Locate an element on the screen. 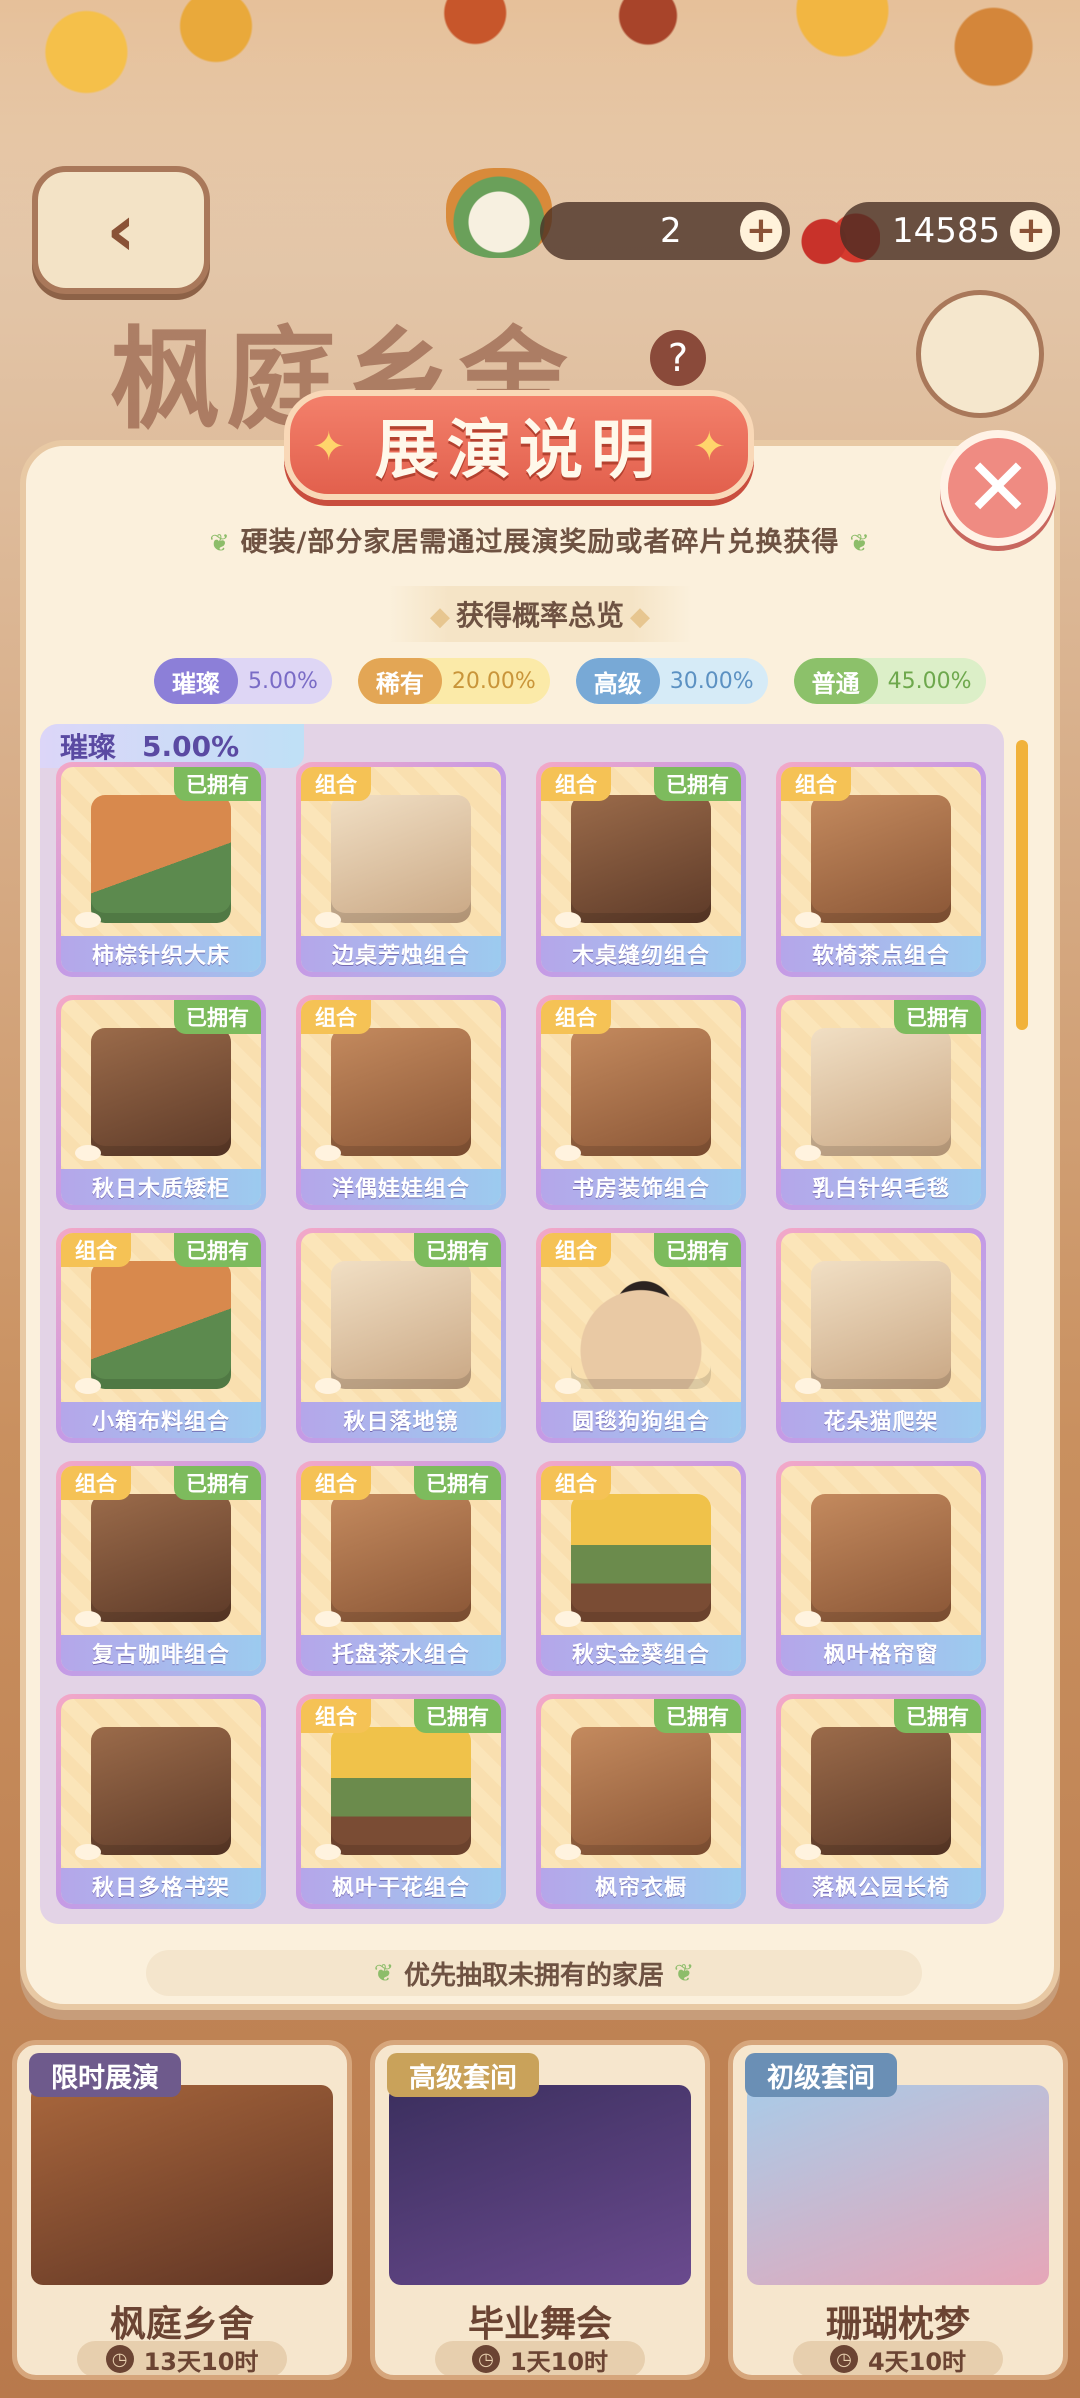  item-label: 秋日木质矮柜 is located at coordinates (161, 1187).